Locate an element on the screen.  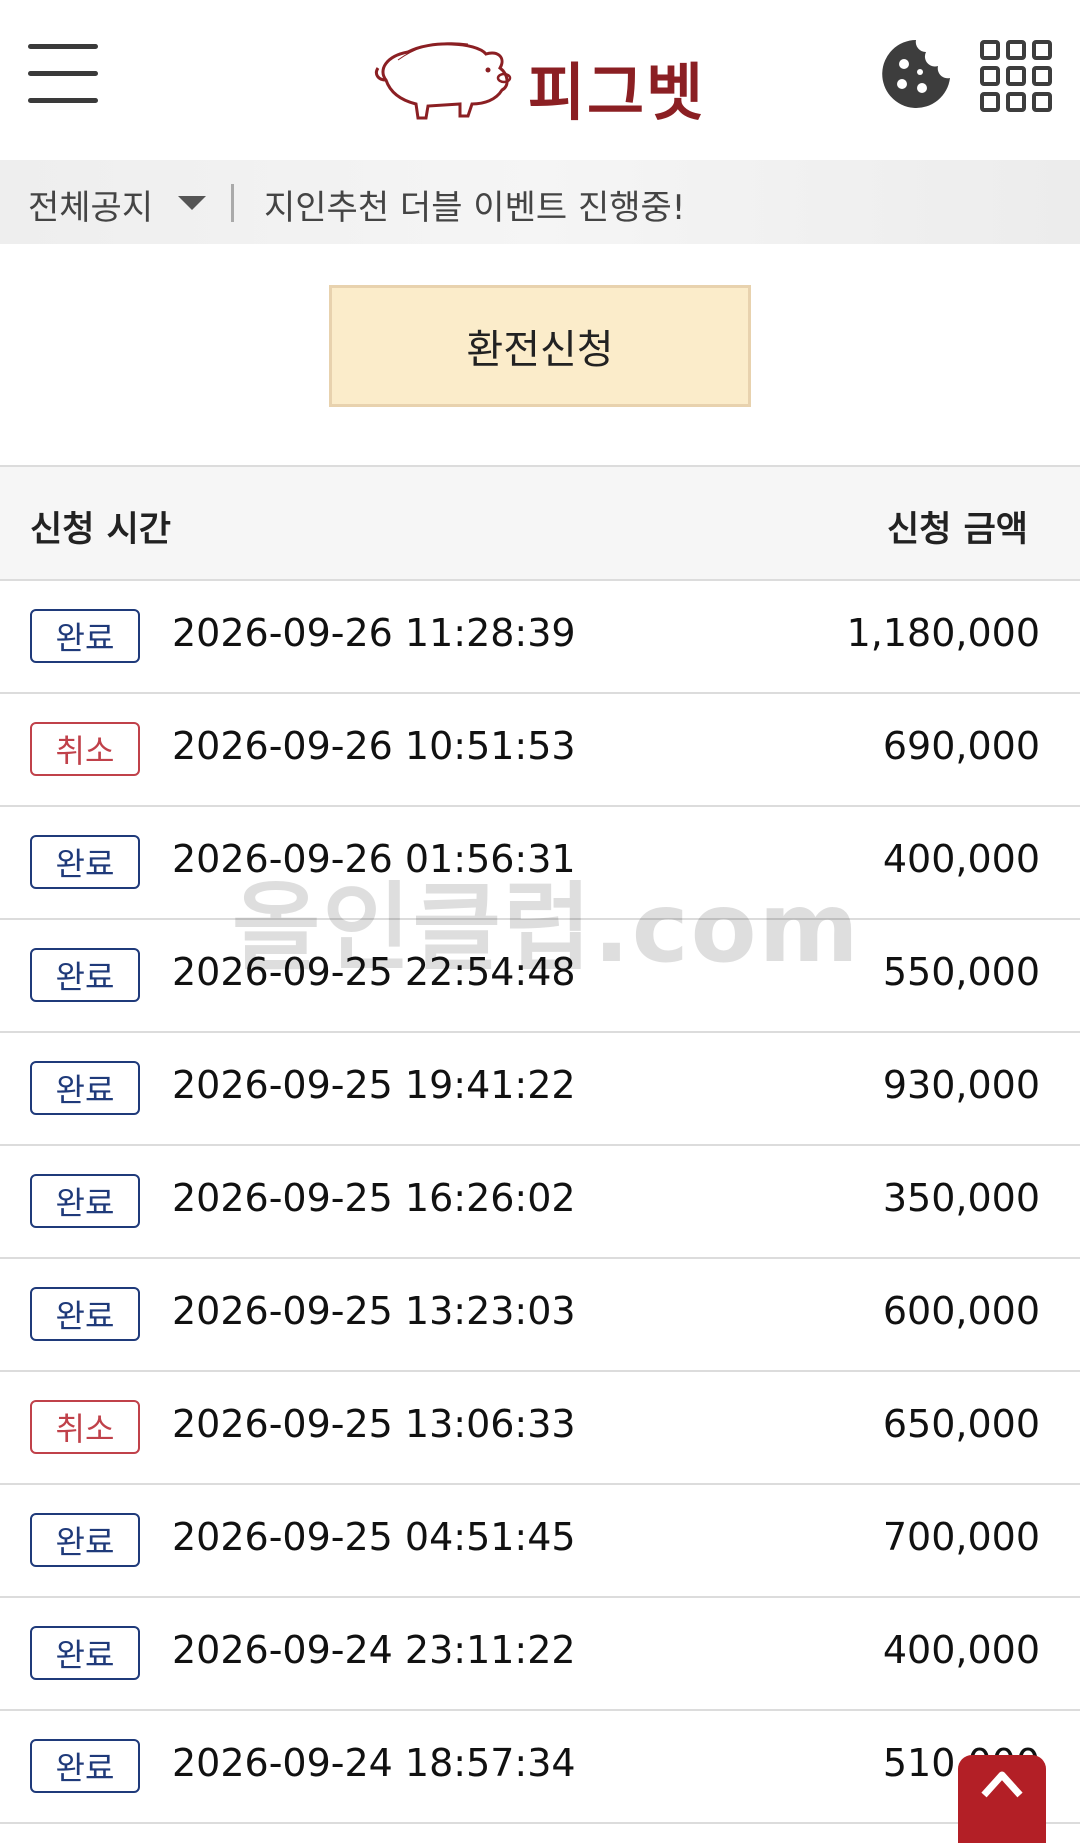
header: 피그벳 is located at coordinates (540, 79).